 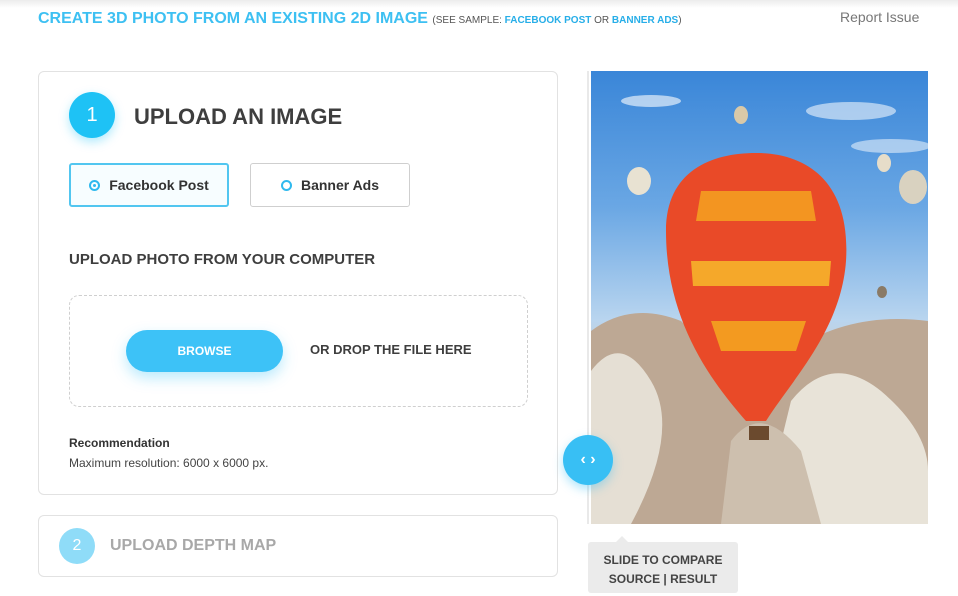 I want to click on radio-unselected-icon, so click(x=286, y=185).